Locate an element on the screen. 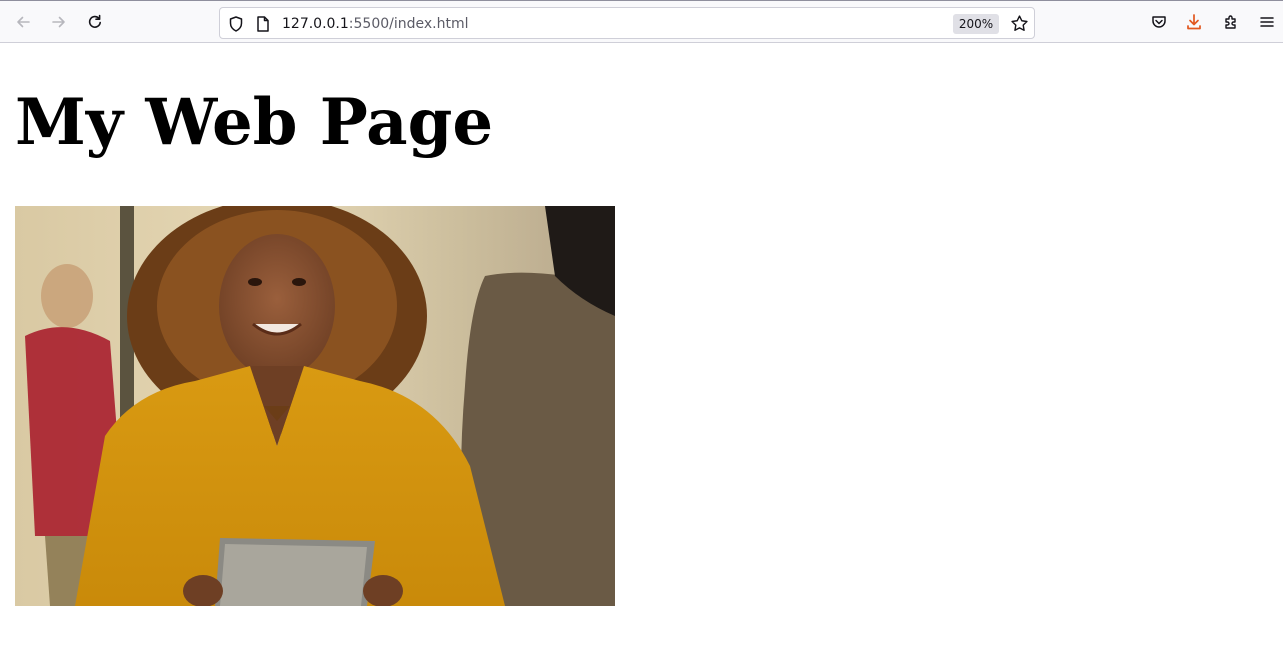  pocket-button is located at coordinates (1159, 22).